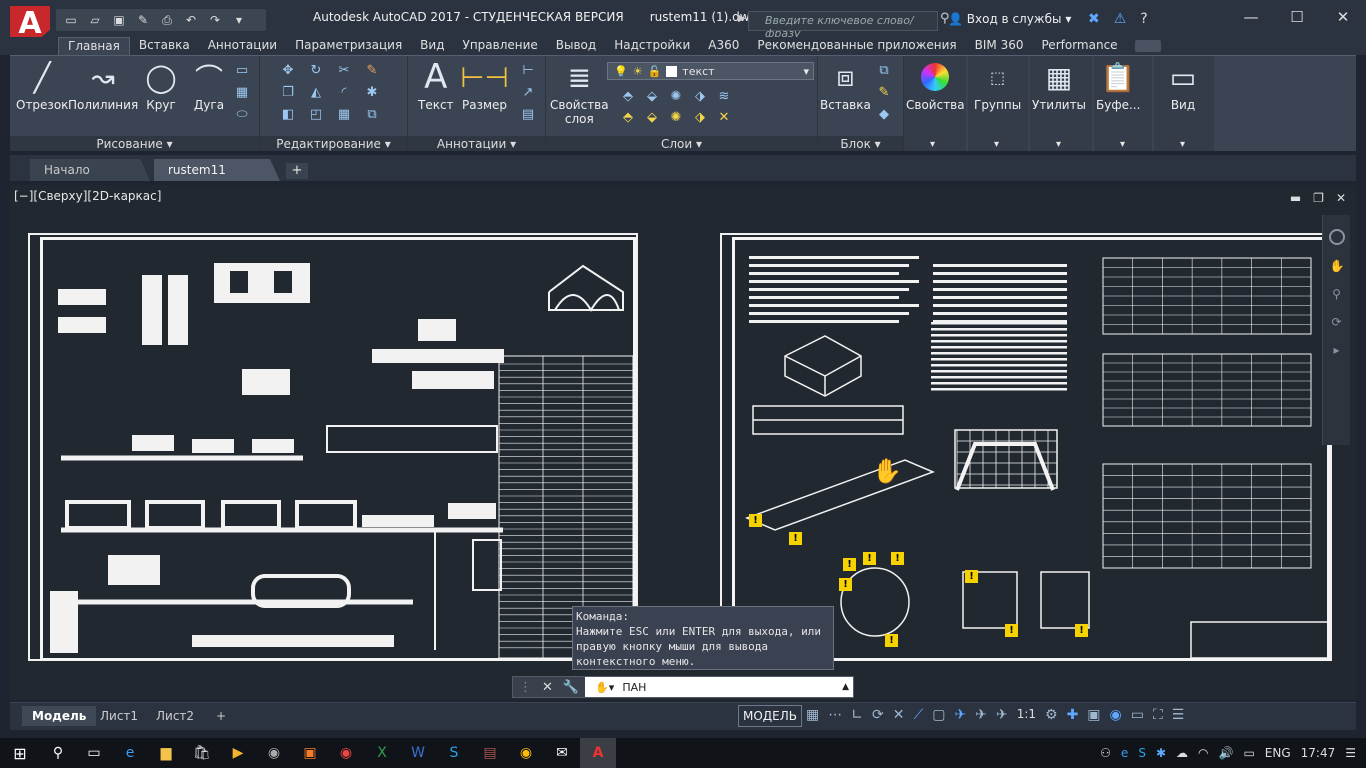  Describe the element at coordinates (103, 86) in the screenshot. I see `polyline-tool: ↝ Полилиния` at that location.